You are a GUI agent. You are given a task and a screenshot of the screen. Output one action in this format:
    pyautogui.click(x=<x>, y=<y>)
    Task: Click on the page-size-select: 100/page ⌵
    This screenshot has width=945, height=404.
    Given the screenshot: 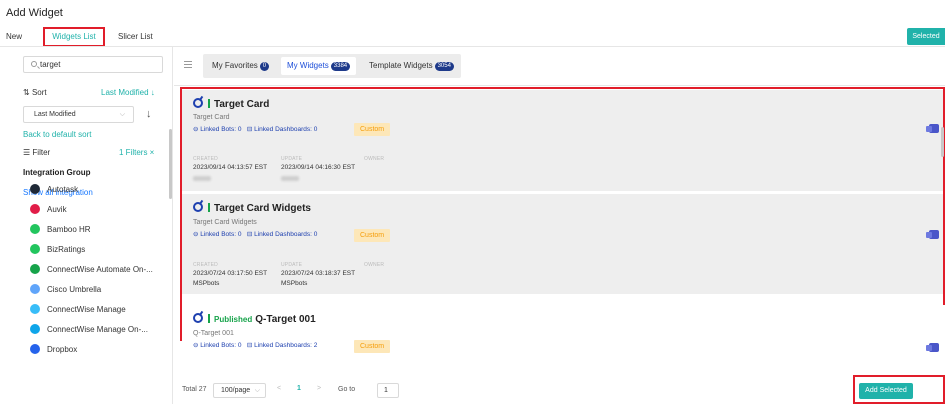 What is the action you would take?
    pyautogui.click(x=239, y=390)
    